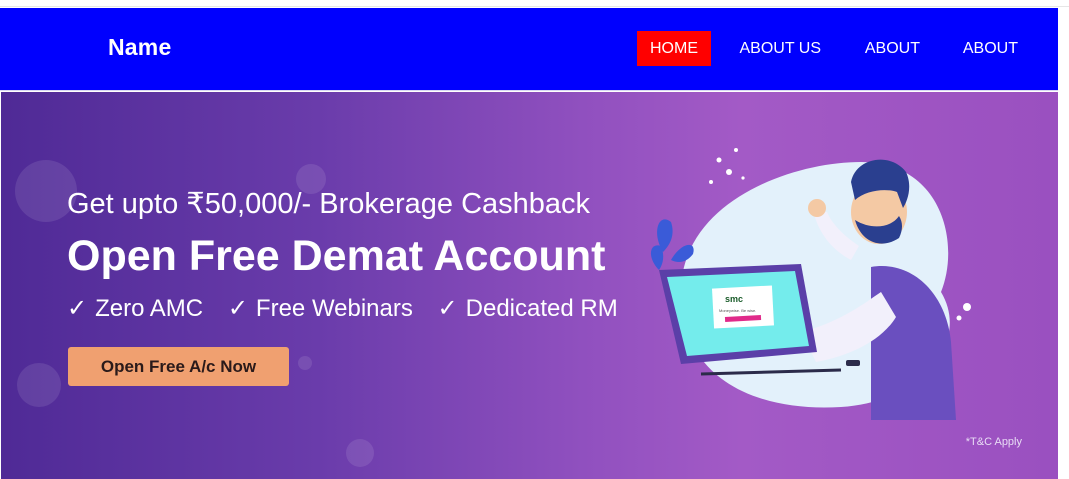 This screenshot has width=1069, height=479. What do you see at coordinates (990, 48) in the screenshot?
I see `nav-about-2: ABOUT` at bounding box center [990, 48].